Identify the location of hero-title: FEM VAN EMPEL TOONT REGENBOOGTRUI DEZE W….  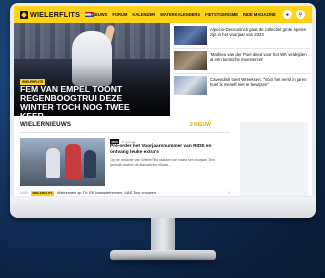
(80, 101).